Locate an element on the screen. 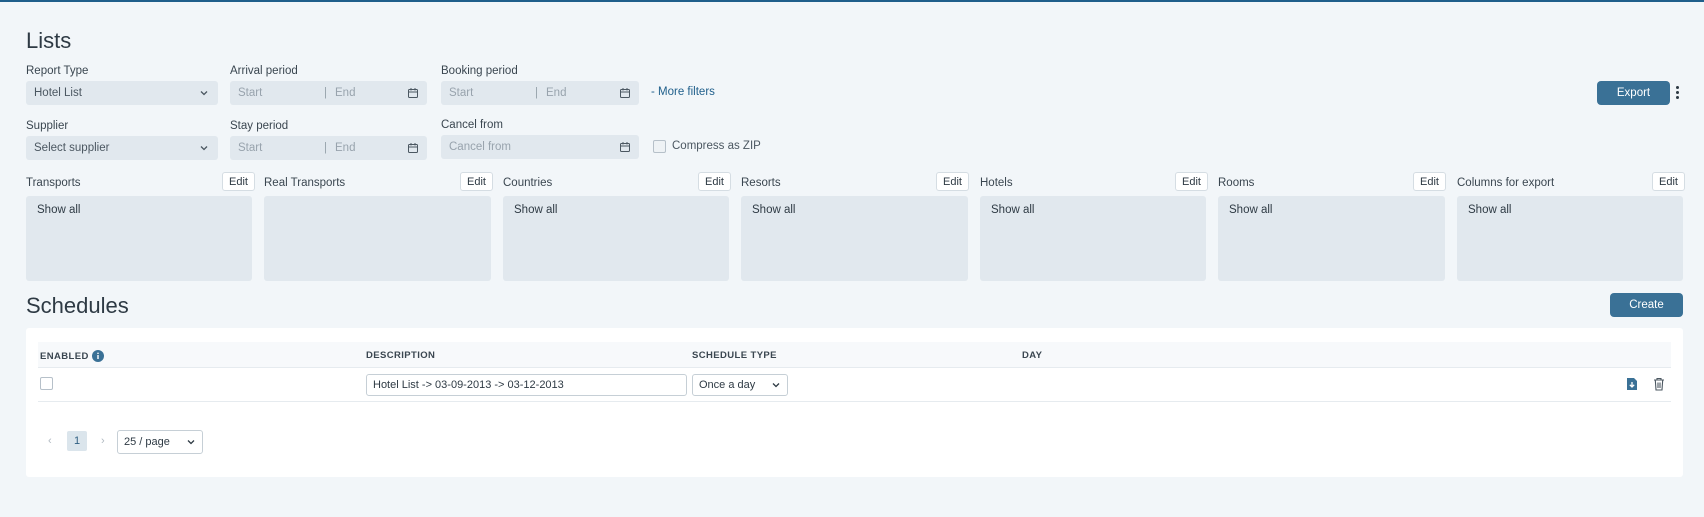  more-options-icon is located at coordinates (1677, 92).